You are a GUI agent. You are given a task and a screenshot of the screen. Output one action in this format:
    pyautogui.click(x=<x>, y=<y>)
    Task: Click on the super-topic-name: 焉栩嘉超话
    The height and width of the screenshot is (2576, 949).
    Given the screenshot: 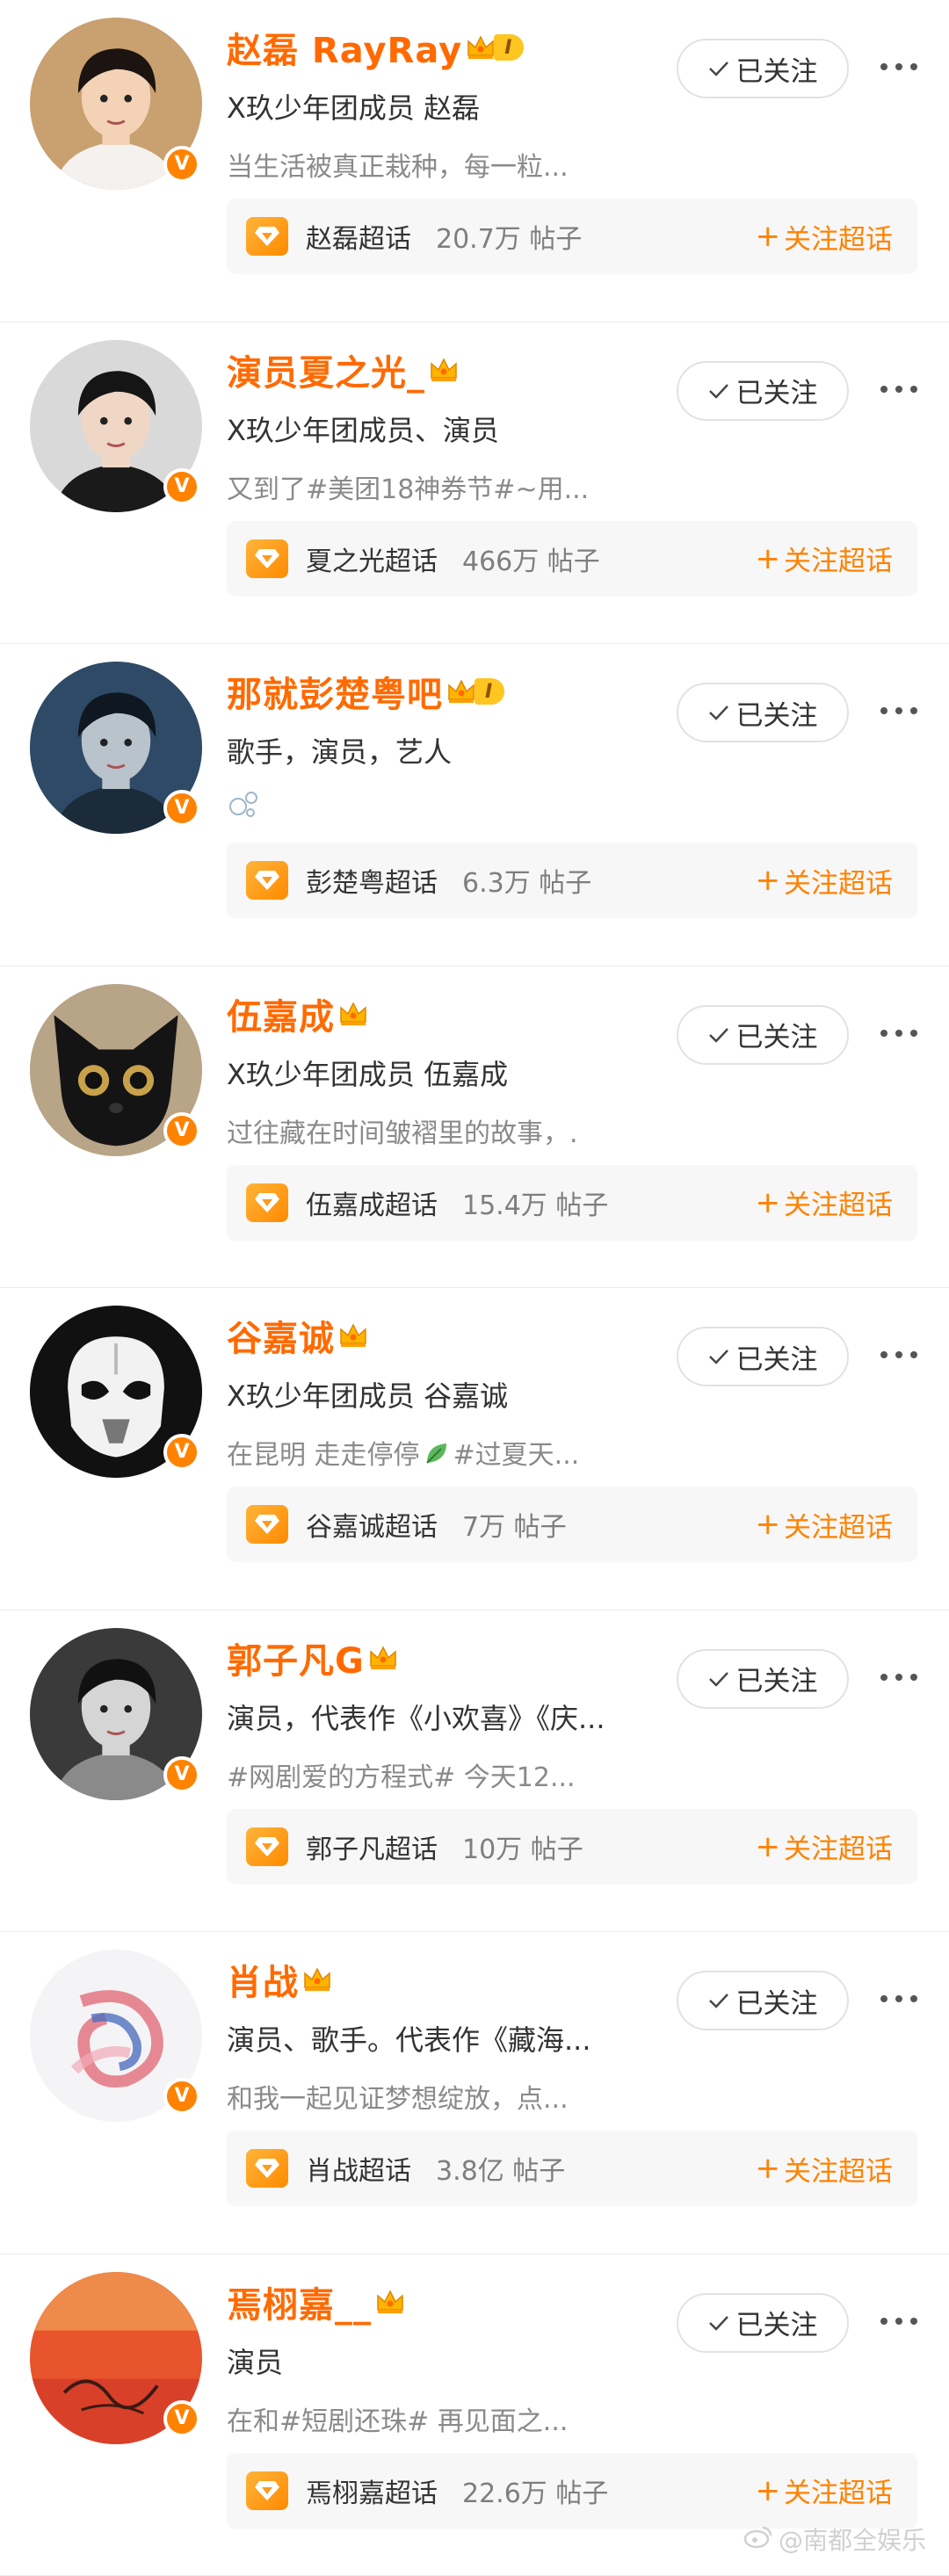 What is the action you would take?
    pyautogui.click(x=372, y=2490)
    